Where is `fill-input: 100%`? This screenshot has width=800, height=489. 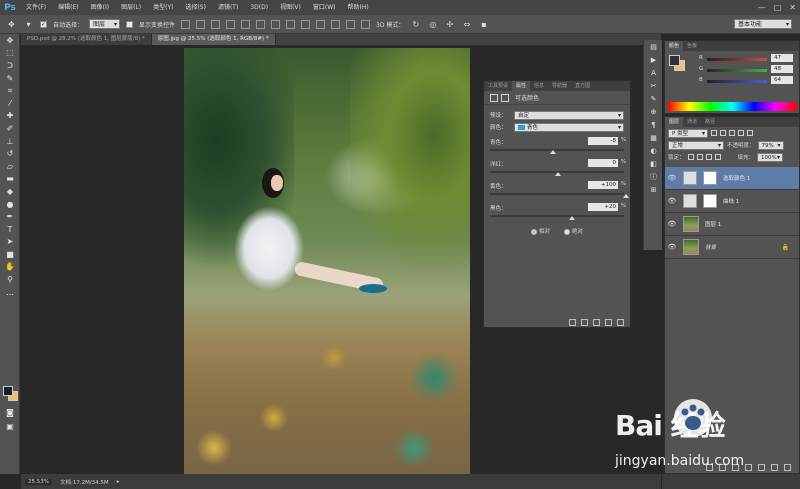 fill-input: 100% is located at coordinates (770, 157).